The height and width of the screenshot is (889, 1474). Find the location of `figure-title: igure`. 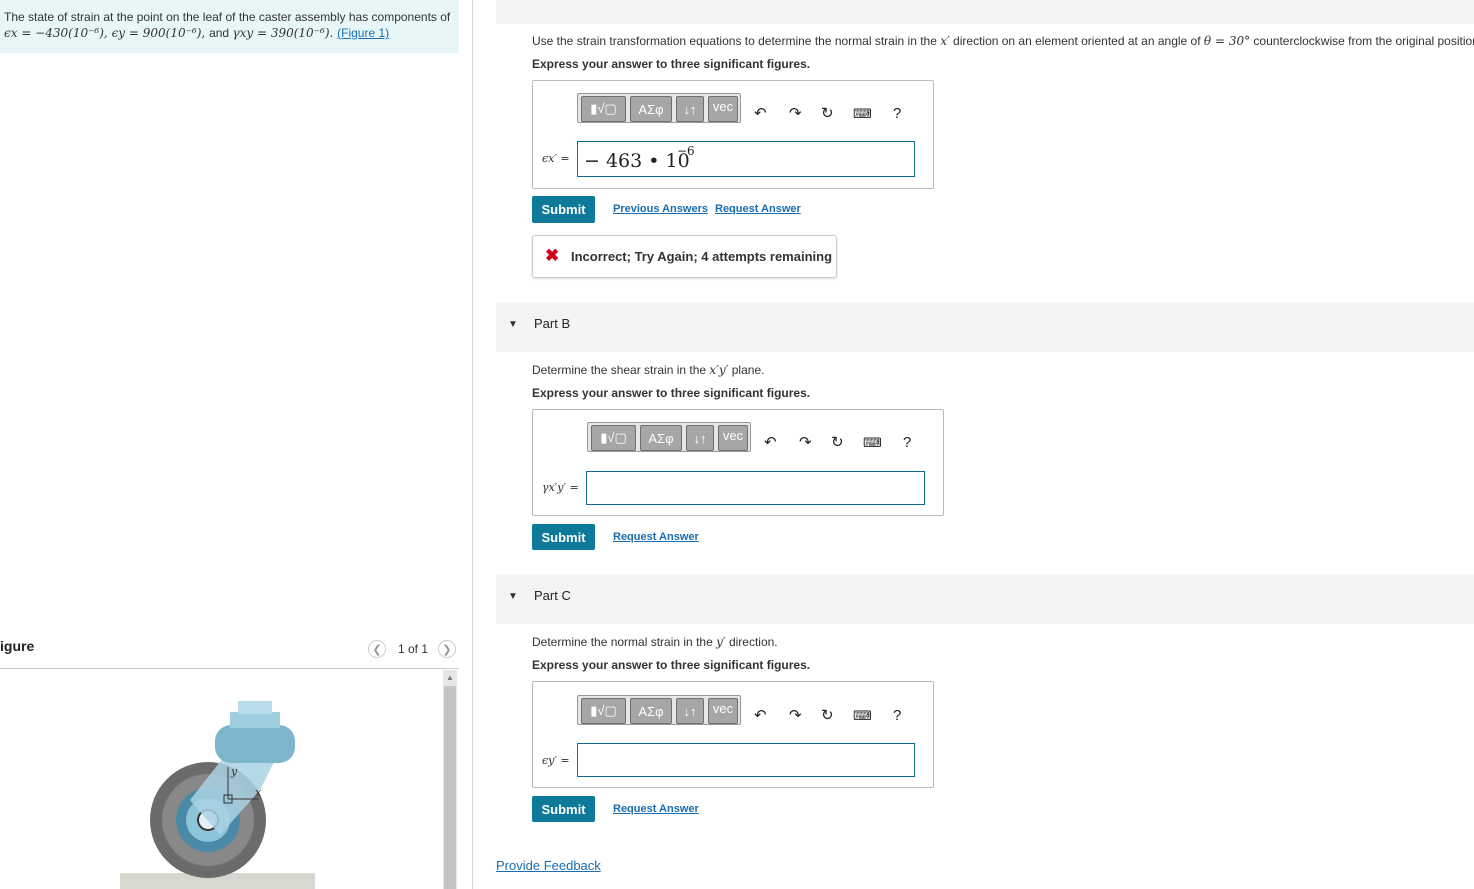

figure-title: igure is located at coordinates (17, 646).